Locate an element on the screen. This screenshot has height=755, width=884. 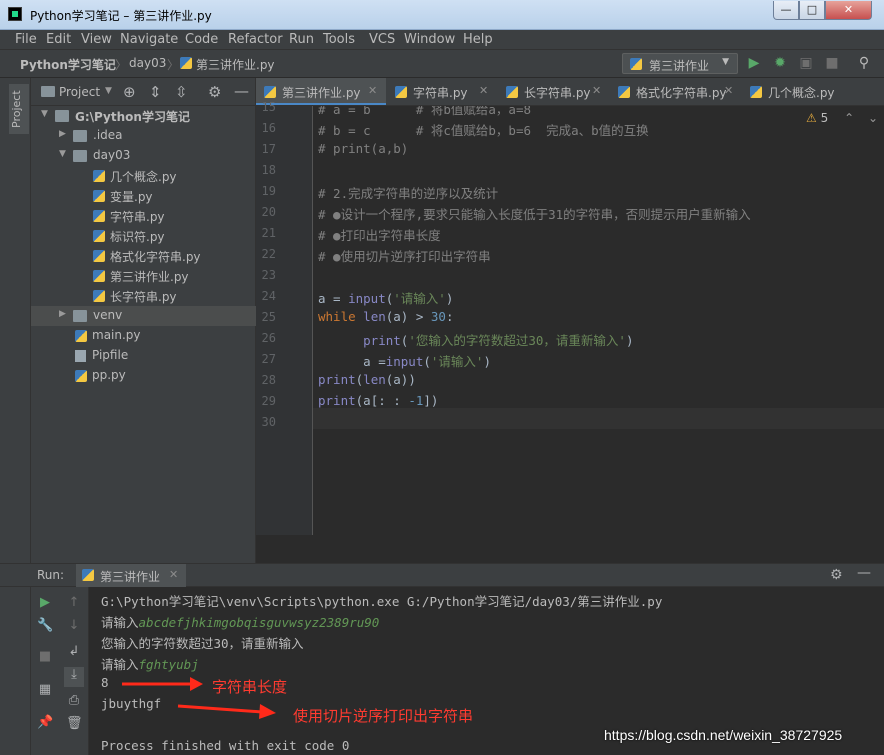
editor-tab: 字符串.py ✕ is located at coordinates (442, 91).